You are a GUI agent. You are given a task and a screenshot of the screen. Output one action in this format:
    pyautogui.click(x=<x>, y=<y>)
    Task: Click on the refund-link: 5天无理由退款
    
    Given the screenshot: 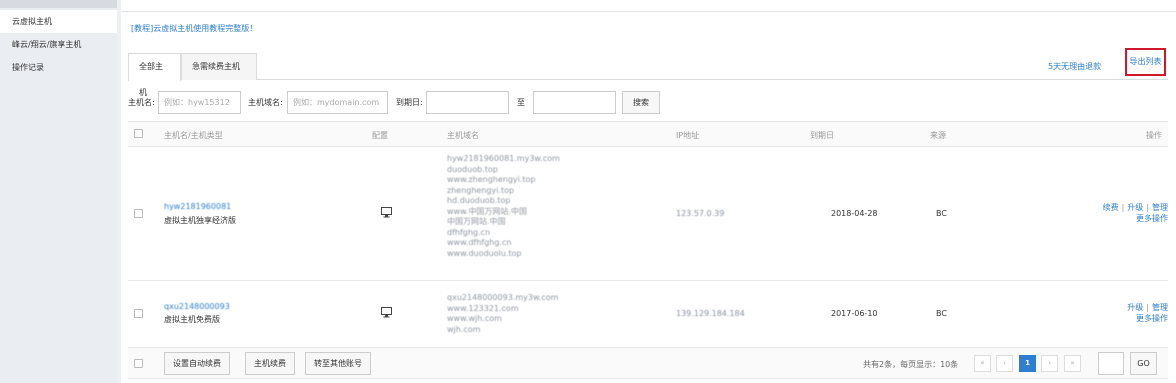 What is the action you would take?
    pyautogui.click(x=1074, y=66)
    